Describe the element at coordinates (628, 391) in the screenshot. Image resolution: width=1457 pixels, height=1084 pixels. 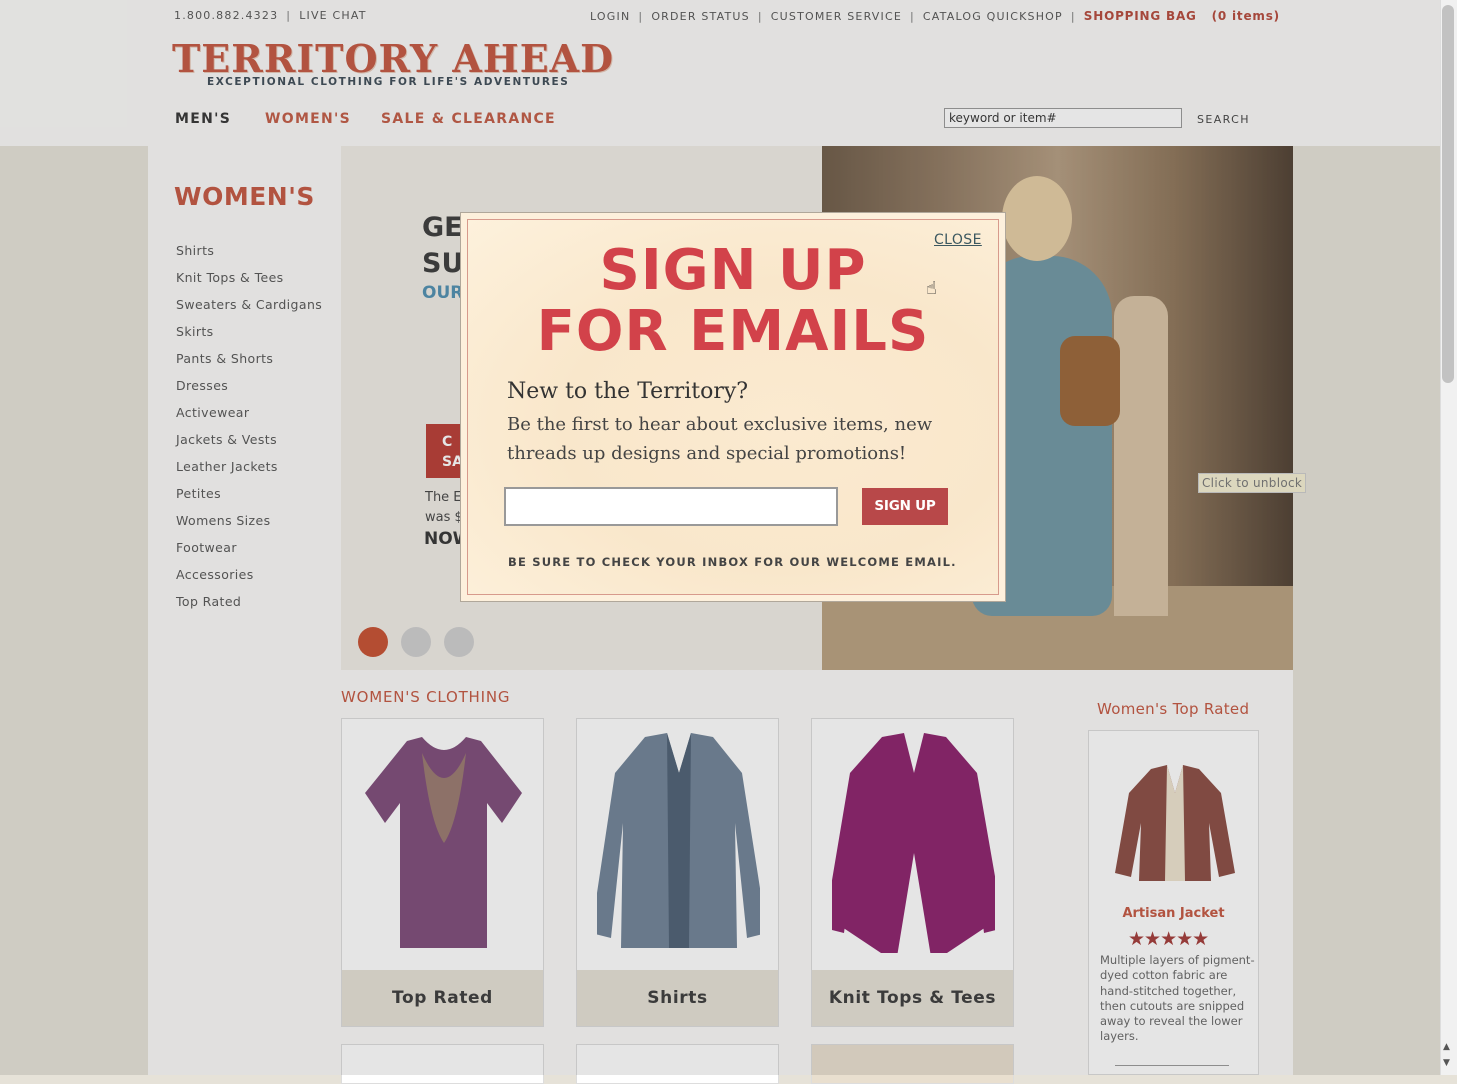
I see `modal-question: New to the Territory?` at that location.